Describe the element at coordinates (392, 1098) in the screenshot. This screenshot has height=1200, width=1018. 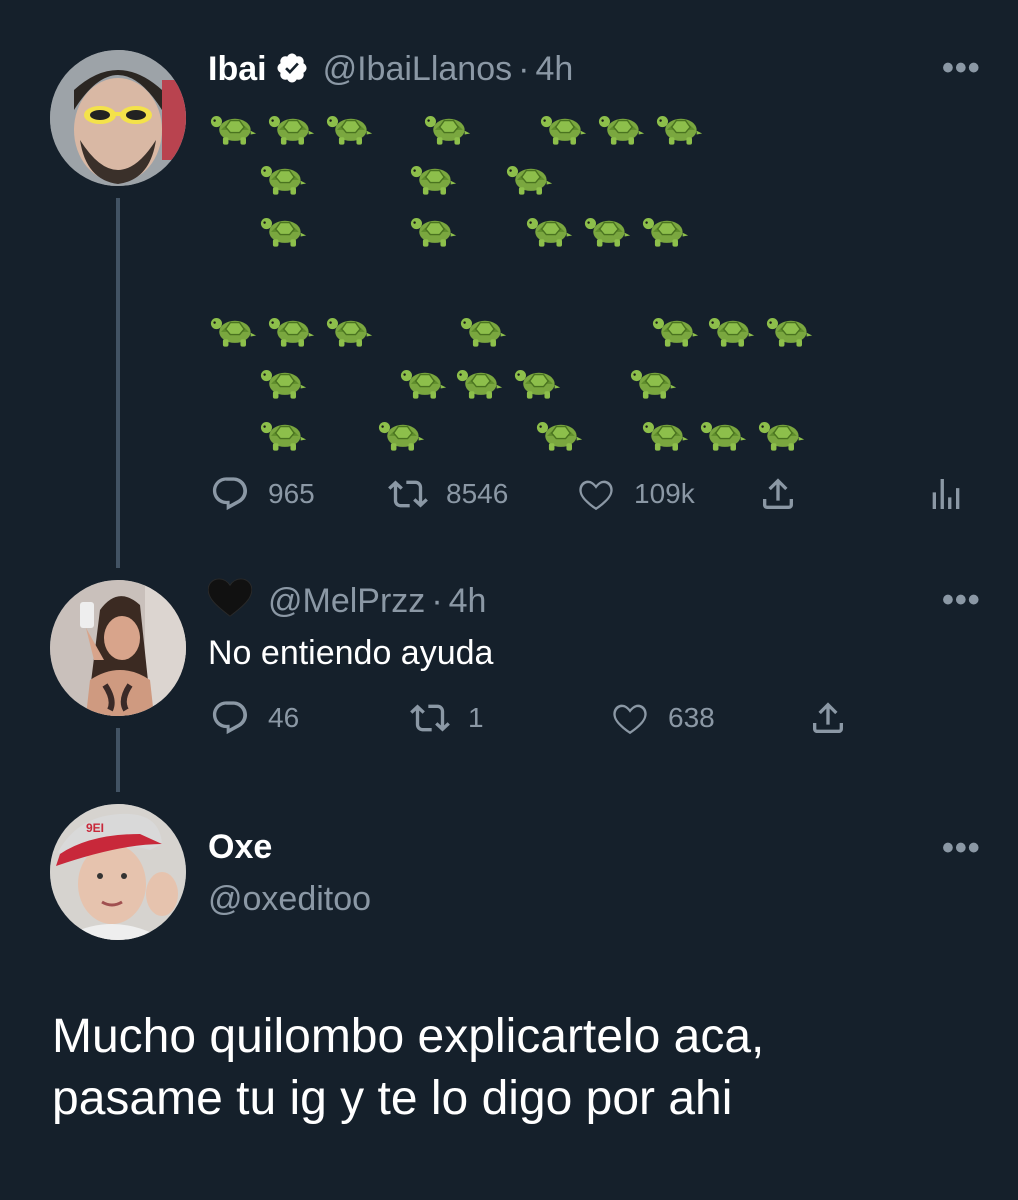
I see `tweet-text-line-2: pasame tu ig y te lo digo por ahi` at that location.